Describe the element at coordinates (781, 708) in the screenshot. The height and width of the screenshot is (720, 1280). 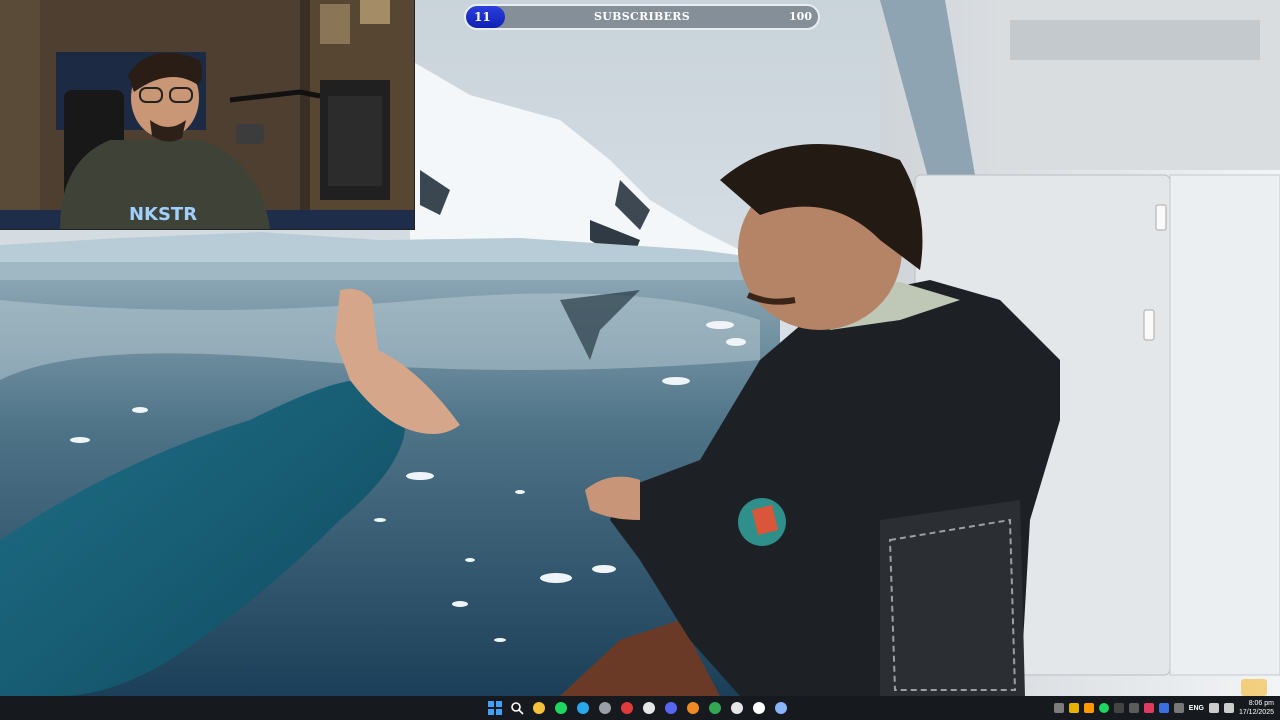
I see `settings-icon` at that location.